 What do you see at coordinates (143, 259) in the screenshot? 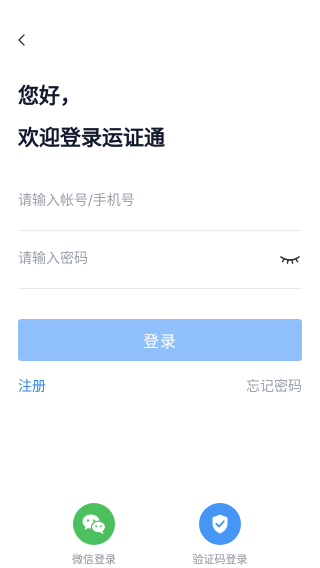
I see `password-input` at bounding box center [143, 259].